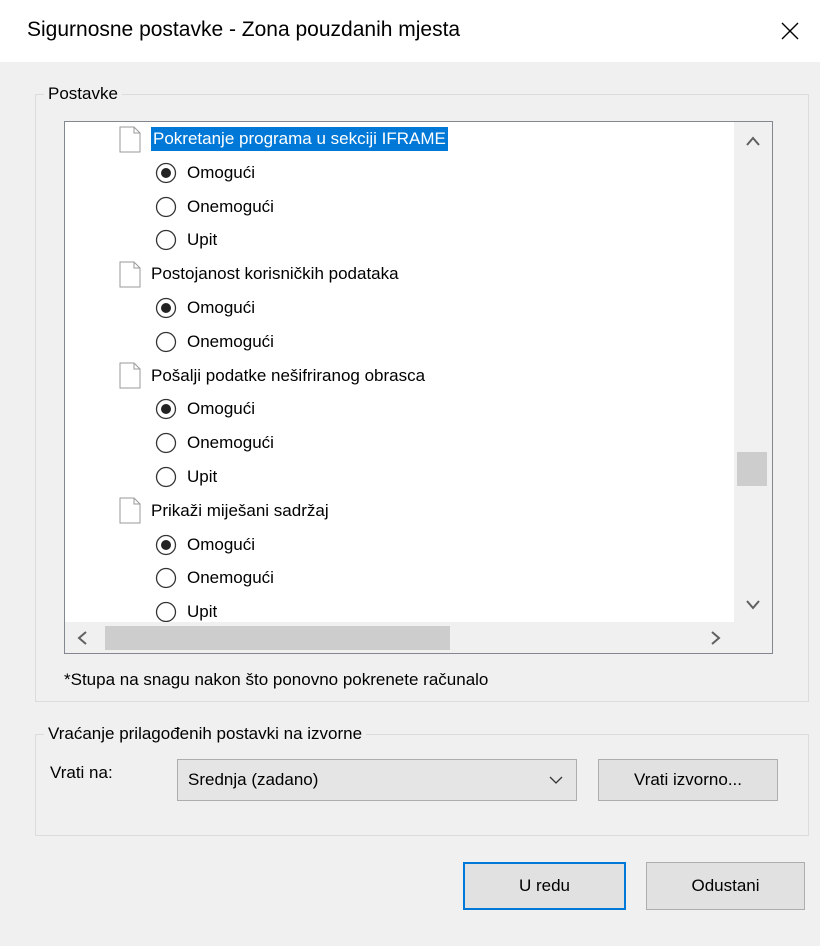  Describe the element at coordinates (377, 780) in the screenshot. I see `security-level-select: Srednja (zadano)` at that location.